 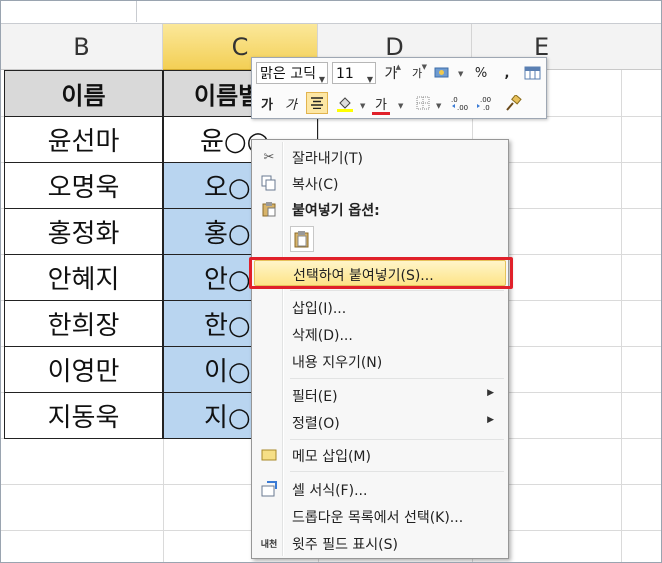 I want to click on cell-text: 홍정화, so click(x=83, y=234).